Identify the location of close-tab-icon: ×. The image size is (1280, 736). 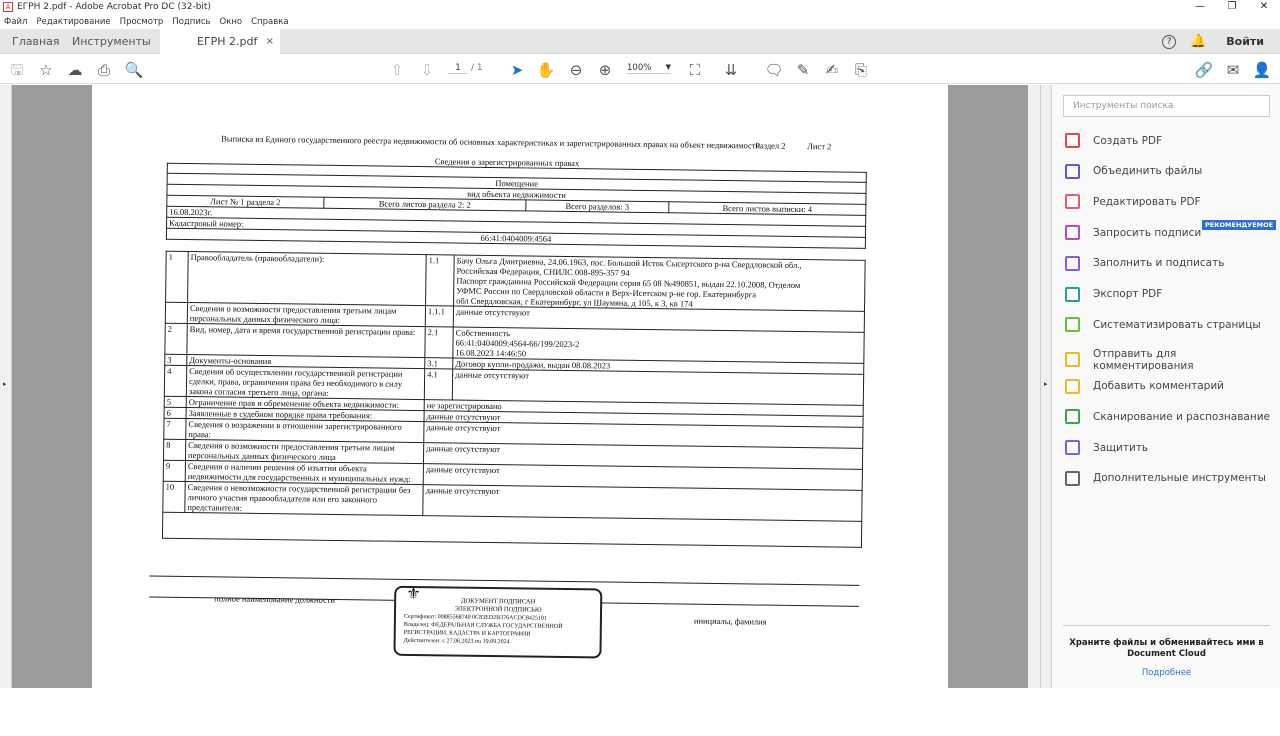
(270, 41).